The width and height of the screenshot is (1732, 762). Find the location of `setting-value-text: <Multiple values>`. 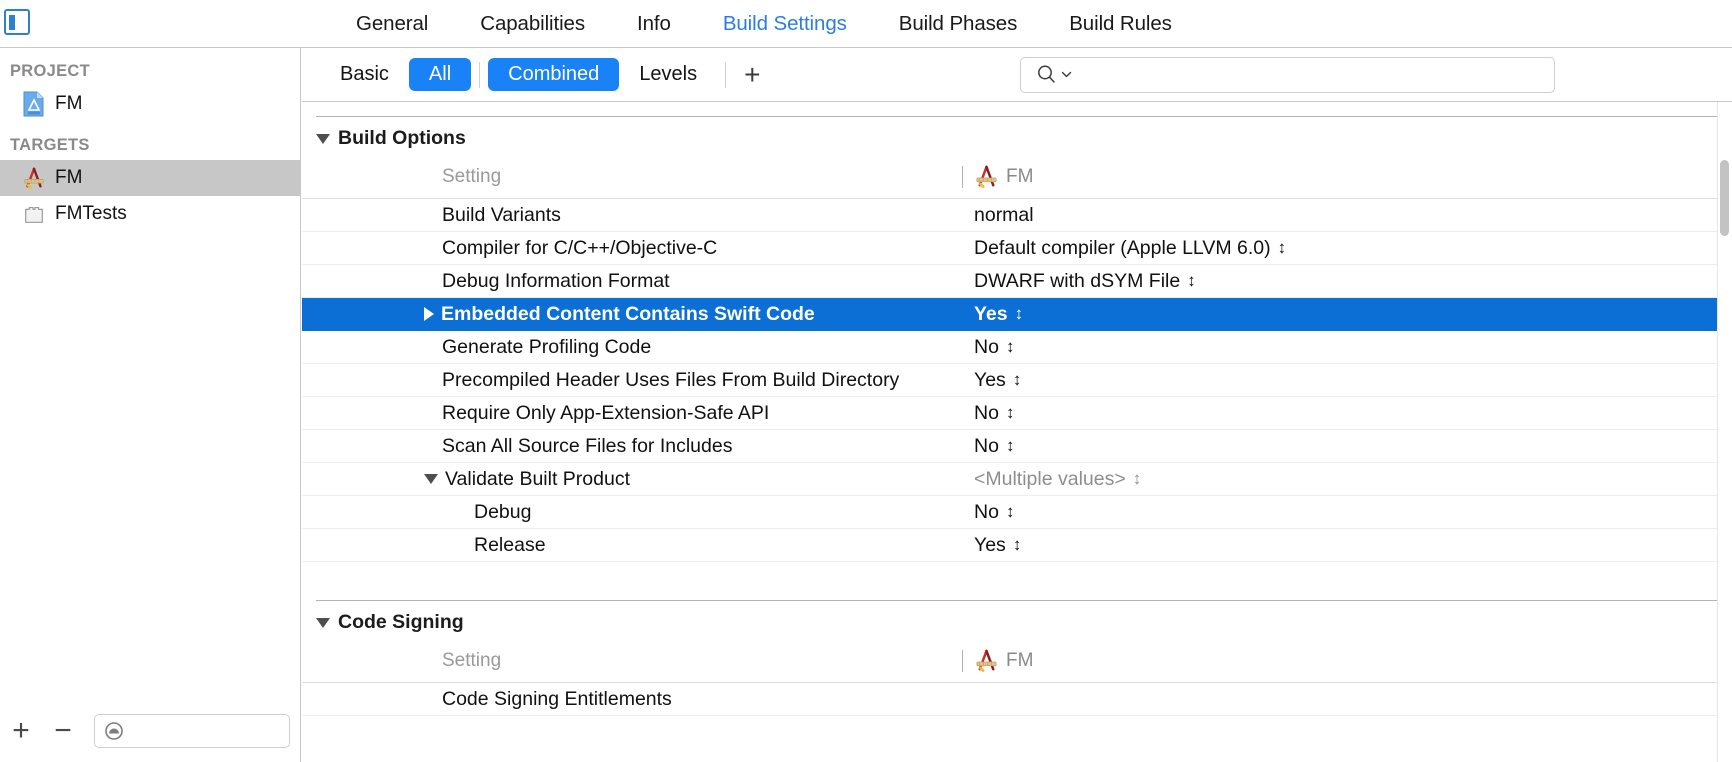

setting-value-text: <Multiple values> is located at coordinates (1050, 478).